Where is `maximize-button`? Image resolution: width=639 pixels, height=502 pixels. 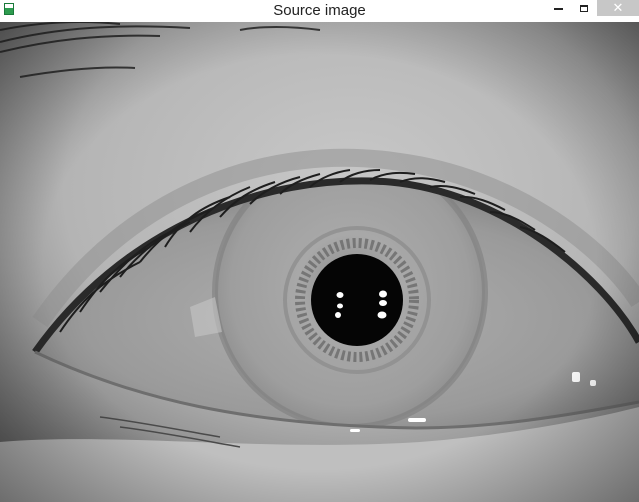
maximize-button is located at coordinates (584, 8).